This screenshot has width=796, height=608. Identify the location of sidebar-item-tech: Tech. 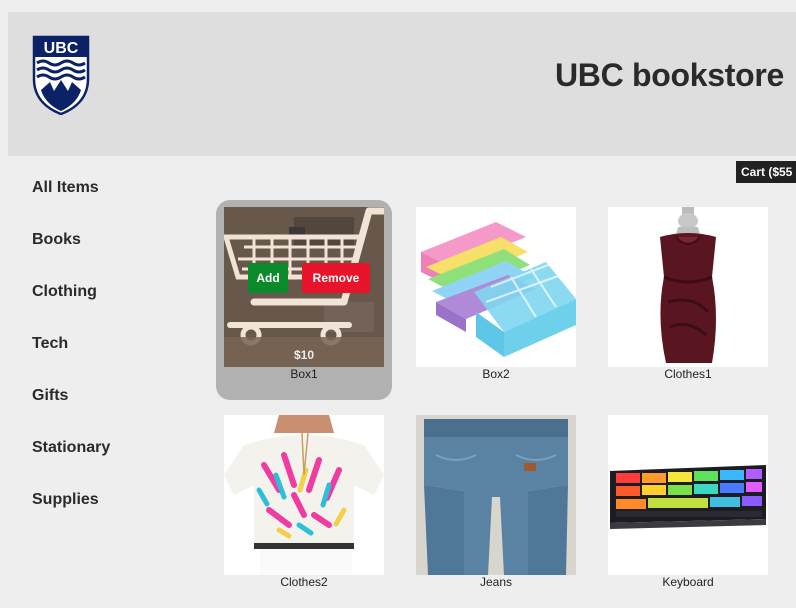
(71, 360).